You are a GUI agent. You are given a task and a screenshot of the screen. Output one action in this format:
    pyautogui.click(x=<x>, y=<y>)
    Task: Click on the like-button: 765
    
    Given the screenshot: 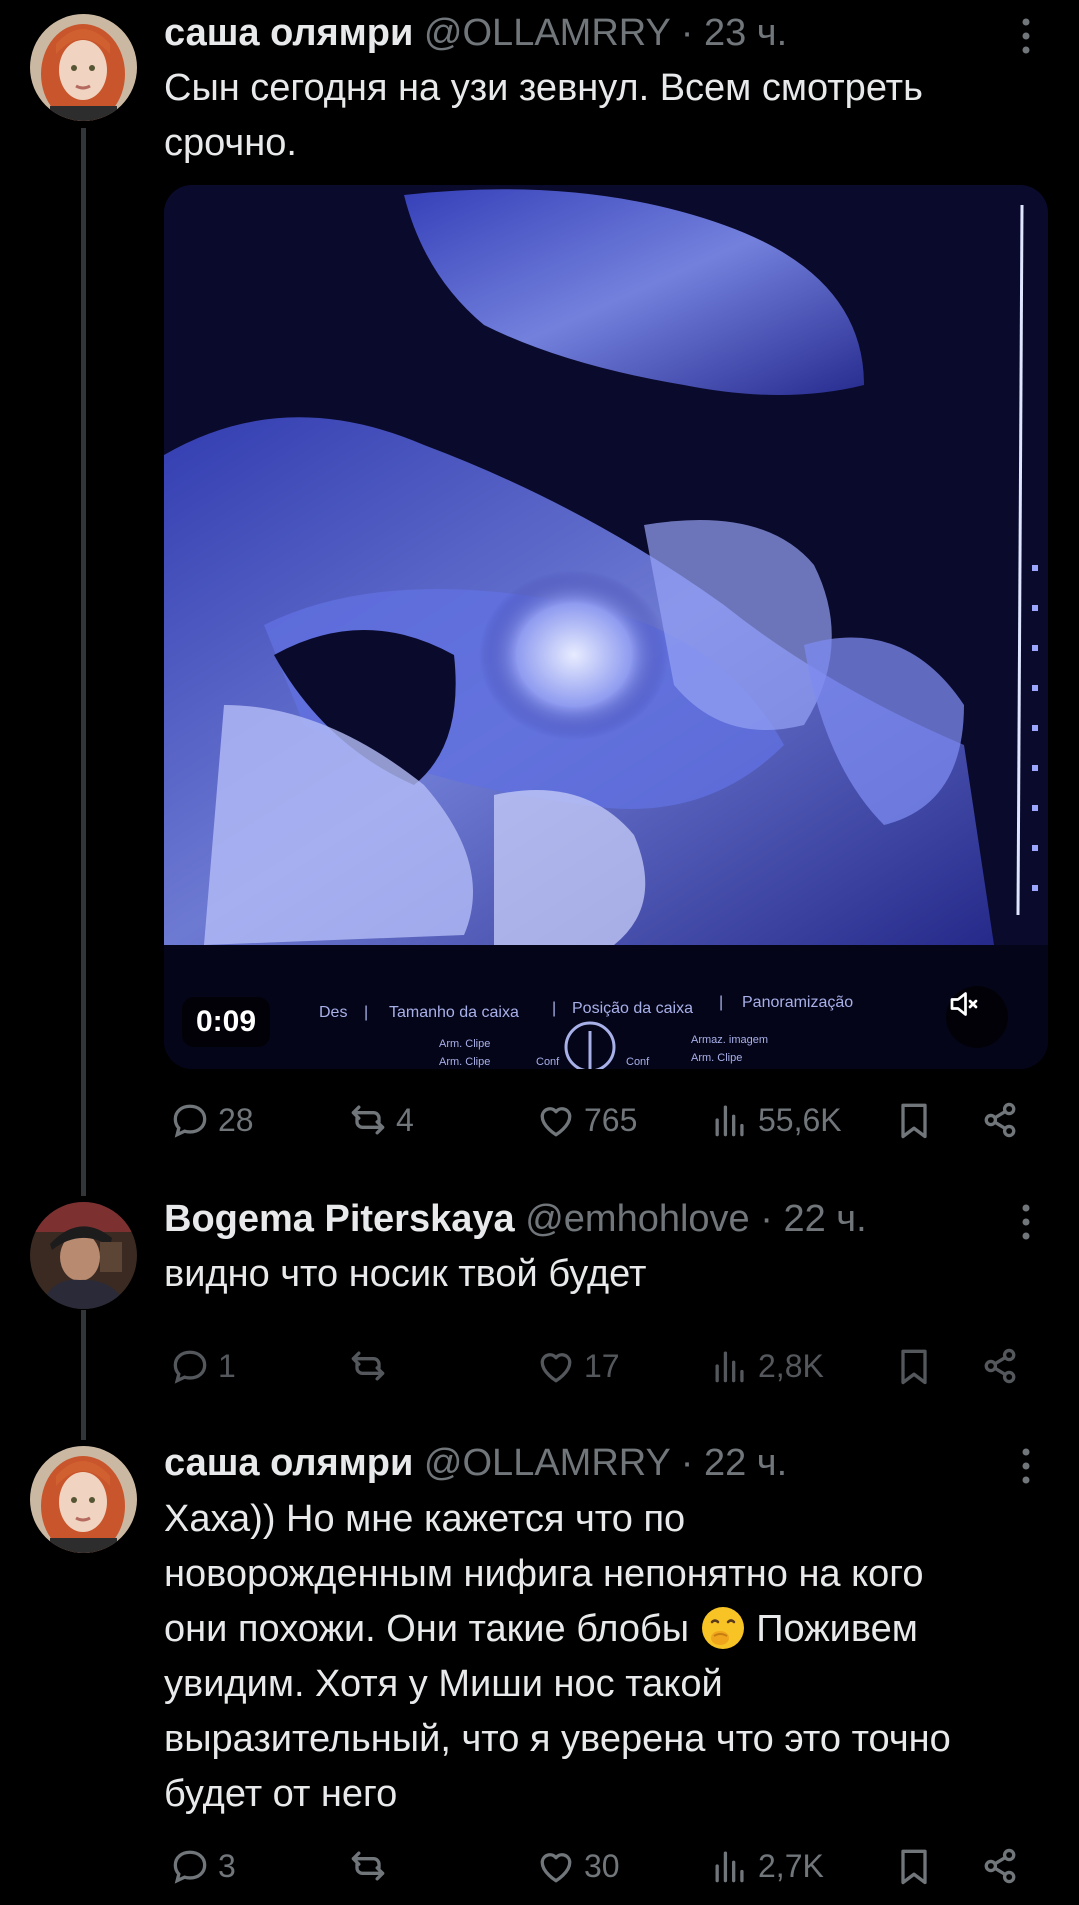 What is the action you would take?
    pyautogui.click(x=585, y=1120)
    